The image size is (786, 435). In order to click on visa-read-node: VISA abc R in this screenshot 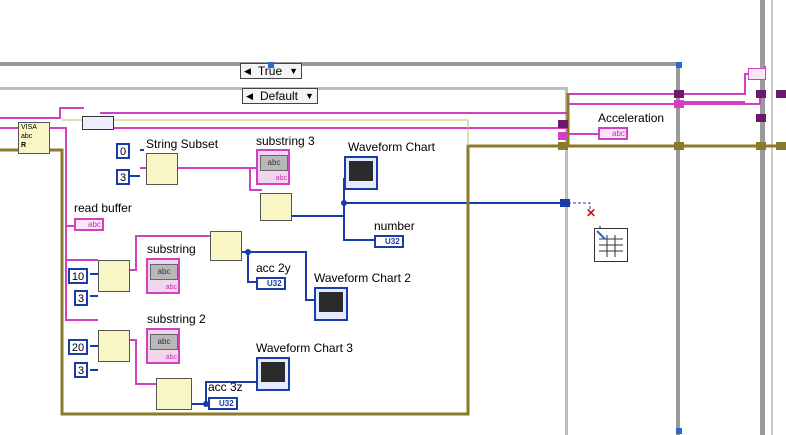, I will do `click(34, 138)`.